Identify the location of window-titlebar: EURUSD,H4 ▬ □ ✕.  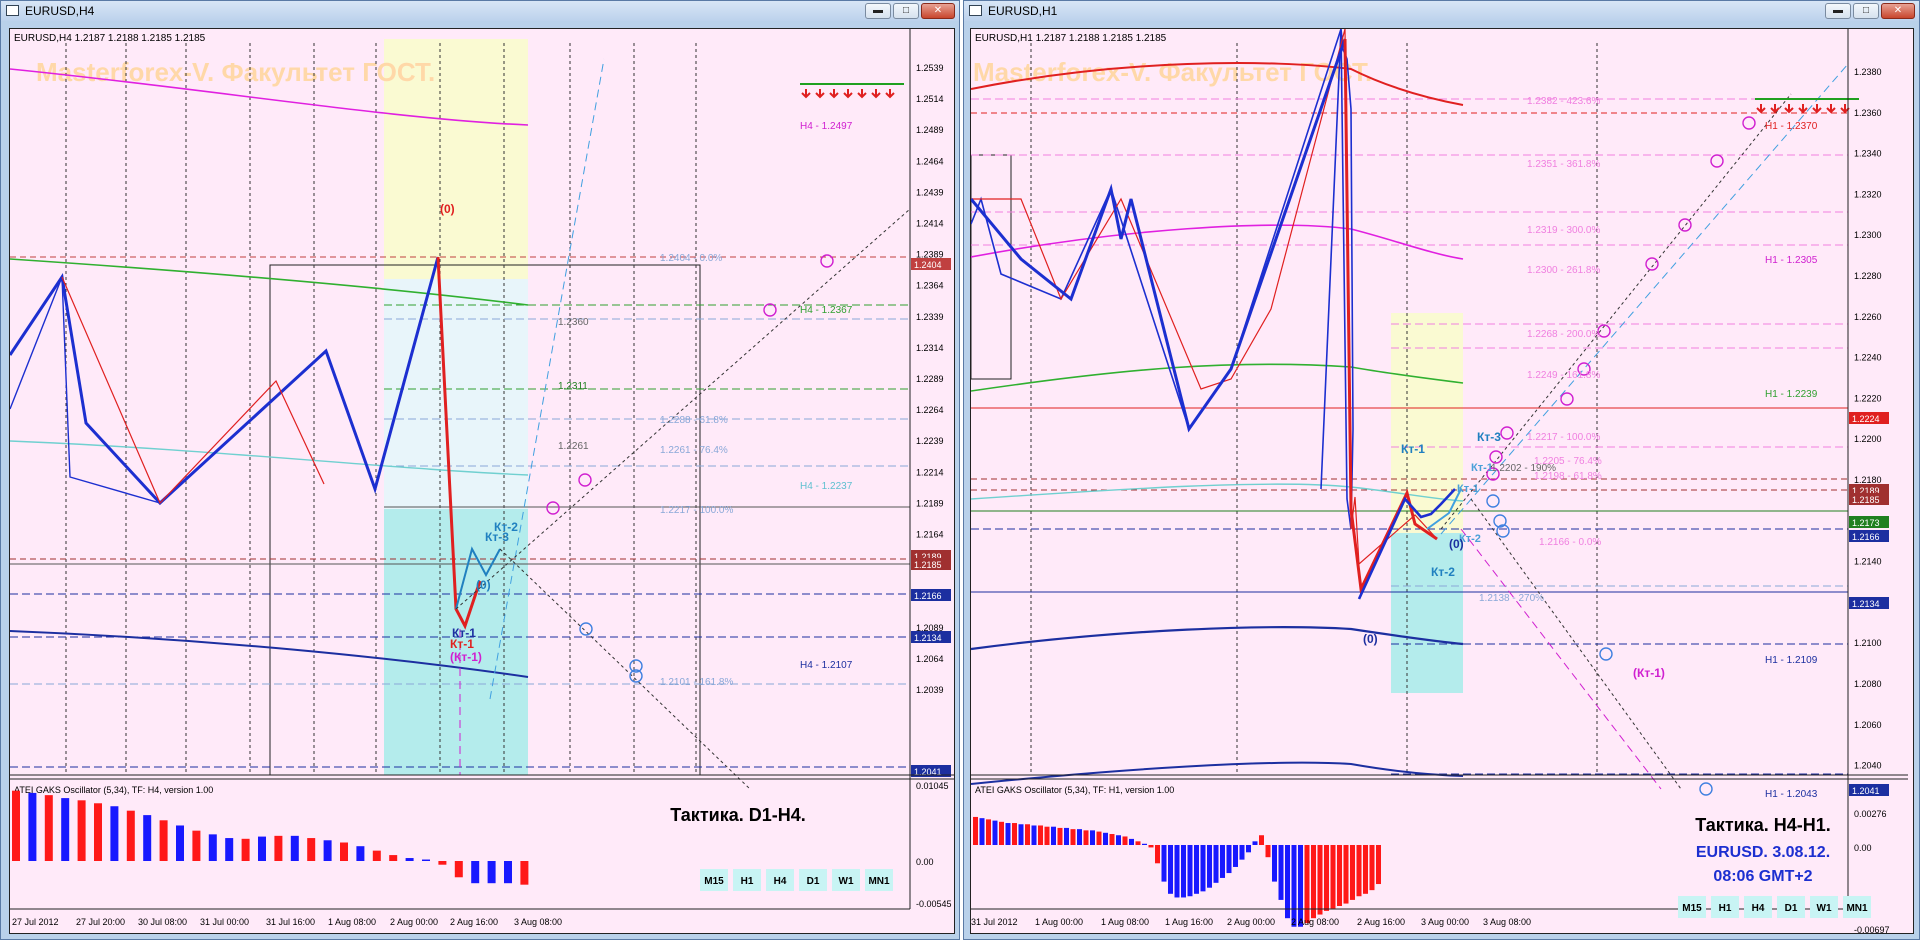
(480, 11).